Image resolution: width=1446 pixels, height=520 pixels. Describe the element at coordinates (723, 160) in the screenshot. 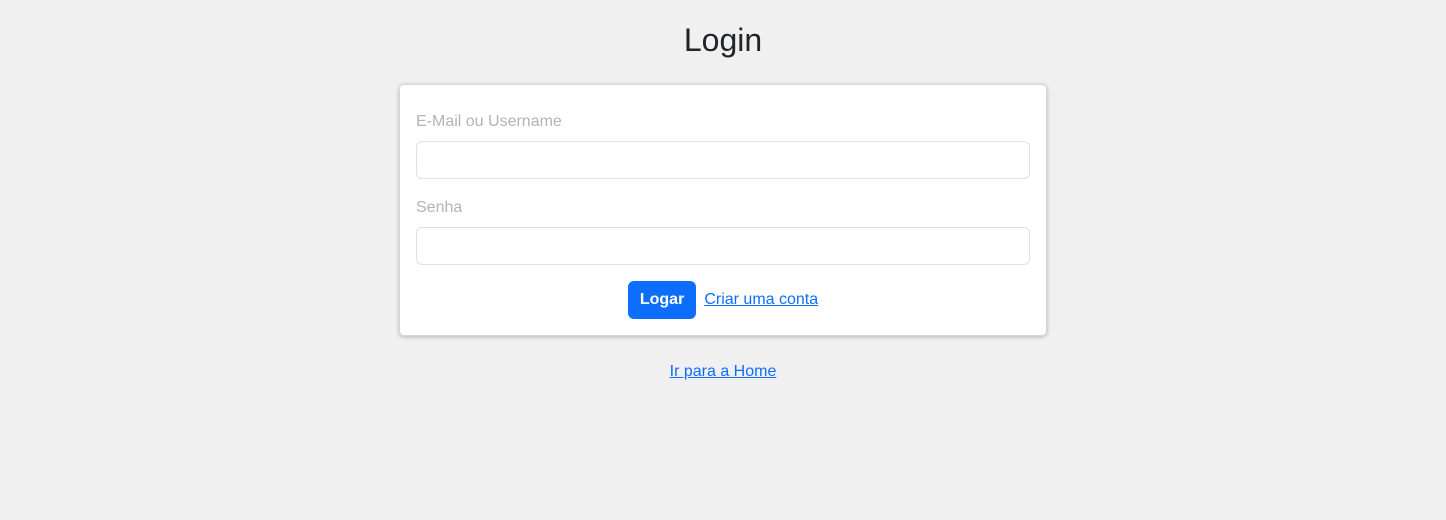

I see `email-field` at that location.